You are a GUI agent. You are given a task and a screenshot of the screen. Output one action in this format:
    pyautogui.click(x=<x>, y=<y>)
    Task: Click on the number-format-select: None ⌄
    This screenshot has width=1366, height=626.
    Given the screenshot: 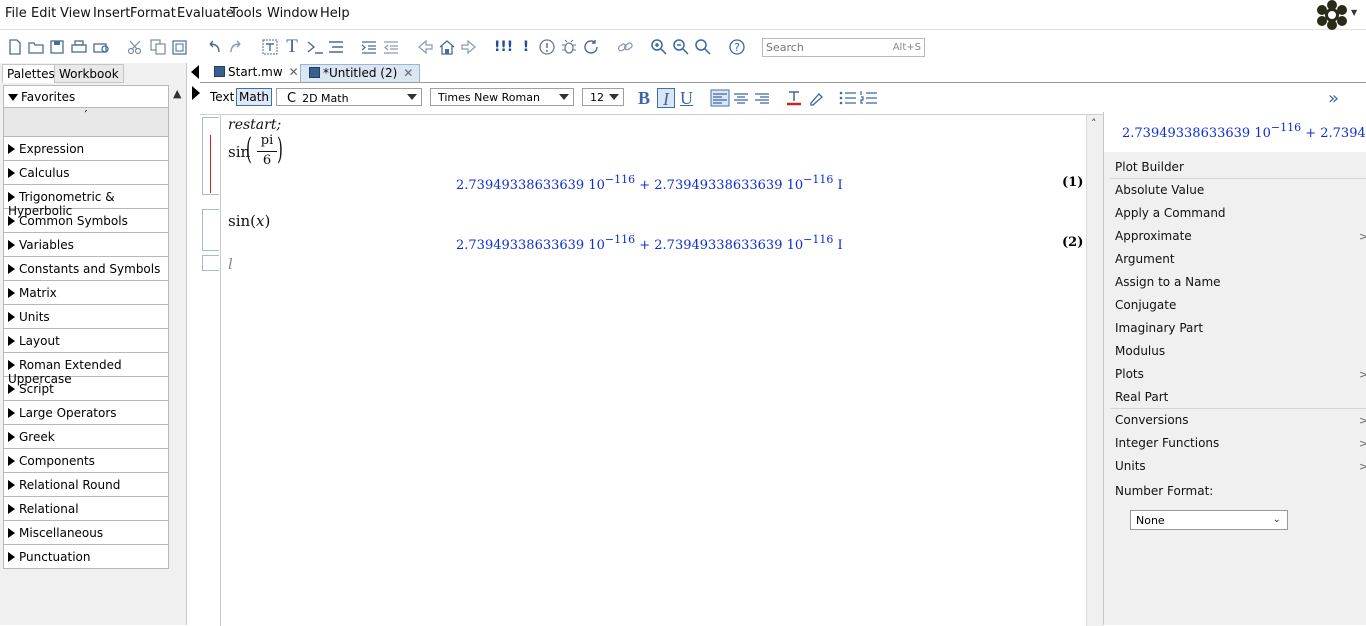 What is the action you would take?
    pyautogui.click(x=1209, y=520)
    